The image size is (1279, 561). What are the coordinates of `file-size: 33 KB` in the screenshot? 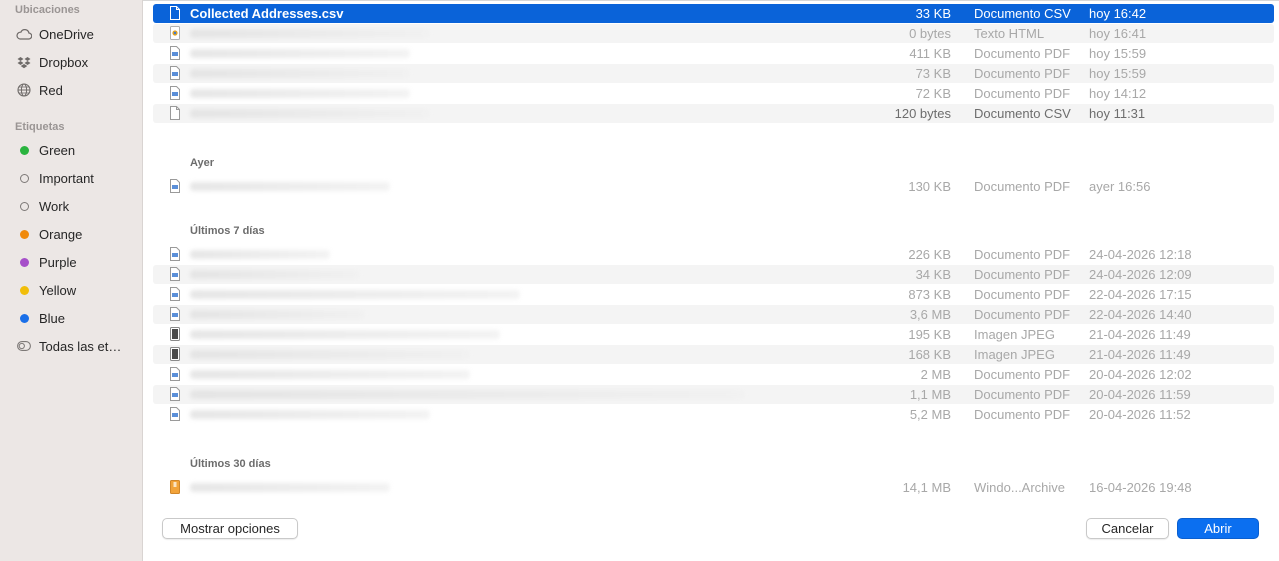 It's located at (933, 13).